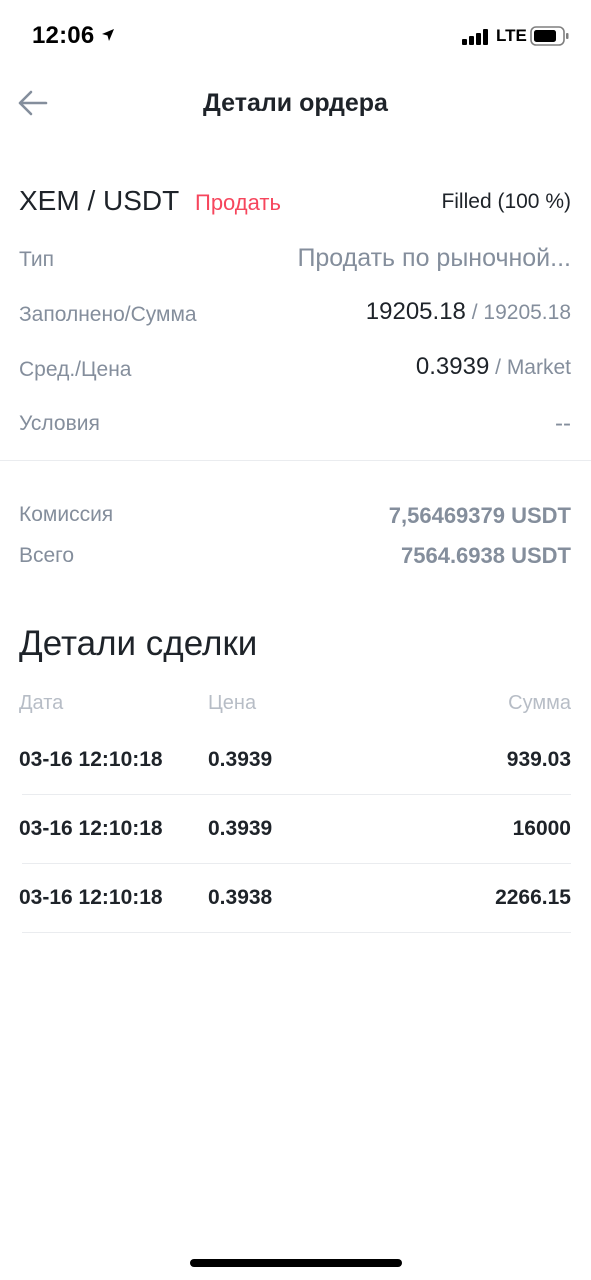  Describe the element at coordinates (108, 314) in the screenshot. I see `filled-amount-label: Заполнено/Сумма` at that location.